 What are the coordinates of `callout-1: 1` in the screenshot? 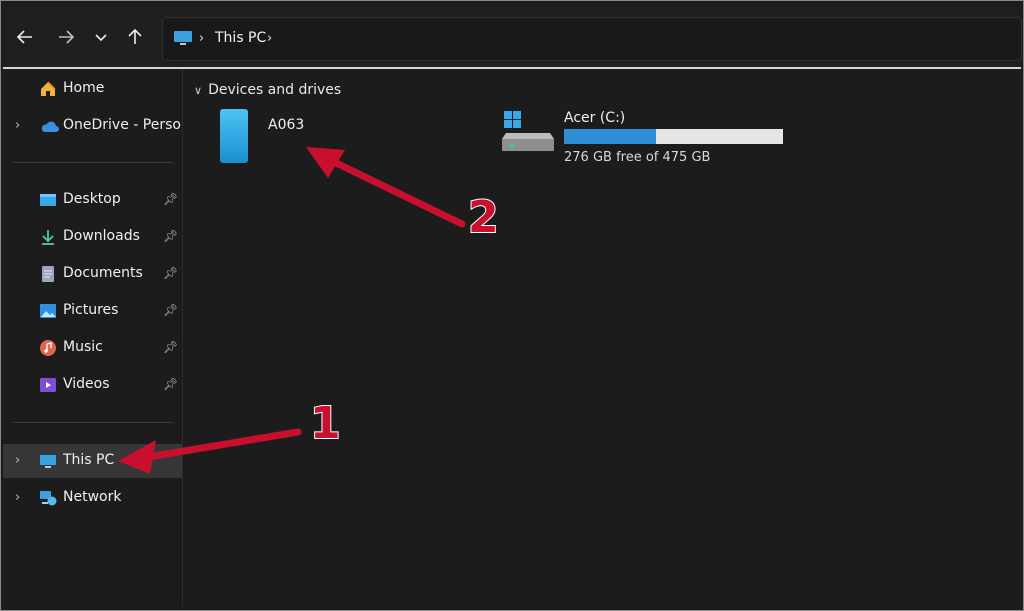 It's located at (325, 423).